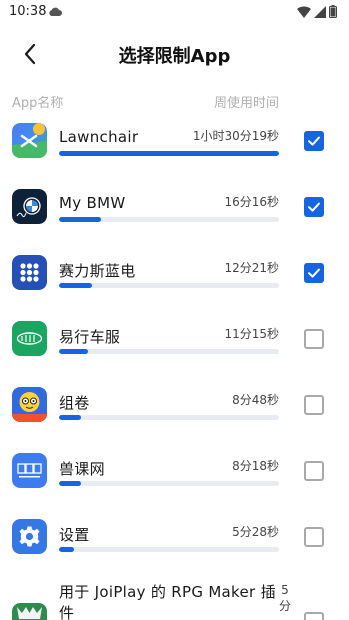  What do you see at coordinates (333, 11) in the screenshot?
I see `battery-icon` at bounding box center [333, 11].